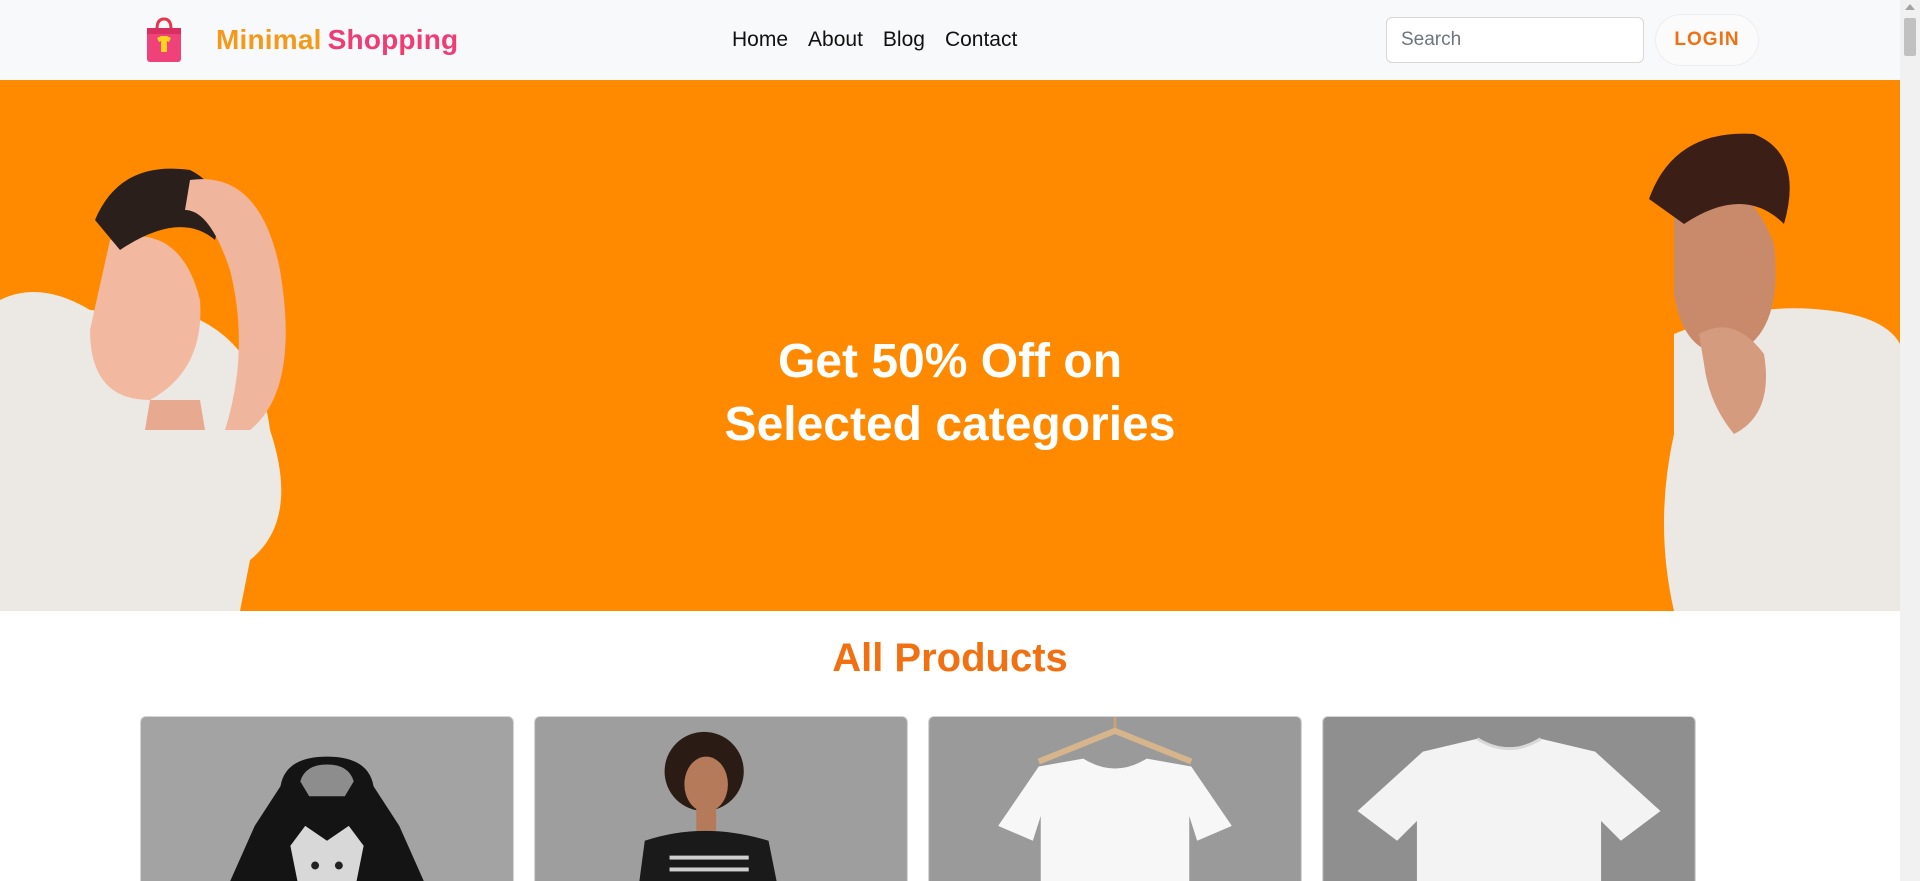 This screenshot has width=1920, height=881. What do you see at coordinates (164, 39) in the screenshot?
I see `shopping-bag-icon` at bounding box center [164, 39].